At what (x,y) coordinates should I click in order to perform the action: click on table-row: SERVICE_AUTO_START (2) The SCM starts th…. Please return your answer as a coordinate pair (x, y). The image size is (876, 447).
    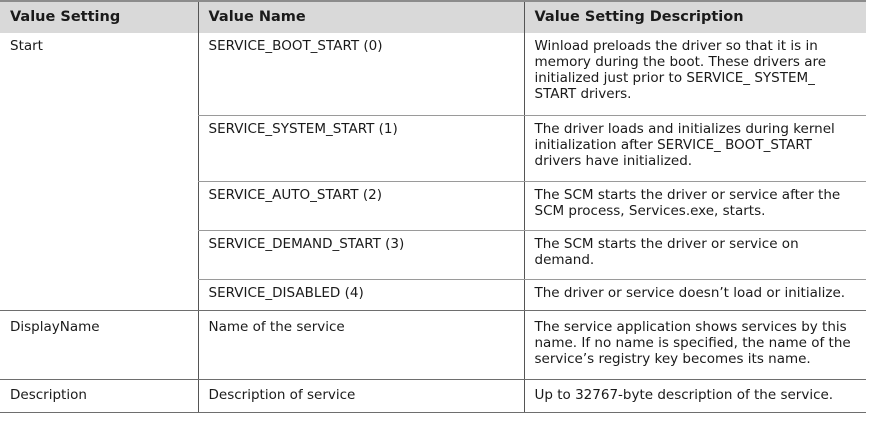
    Looking at the image, I should click on (433, 206).